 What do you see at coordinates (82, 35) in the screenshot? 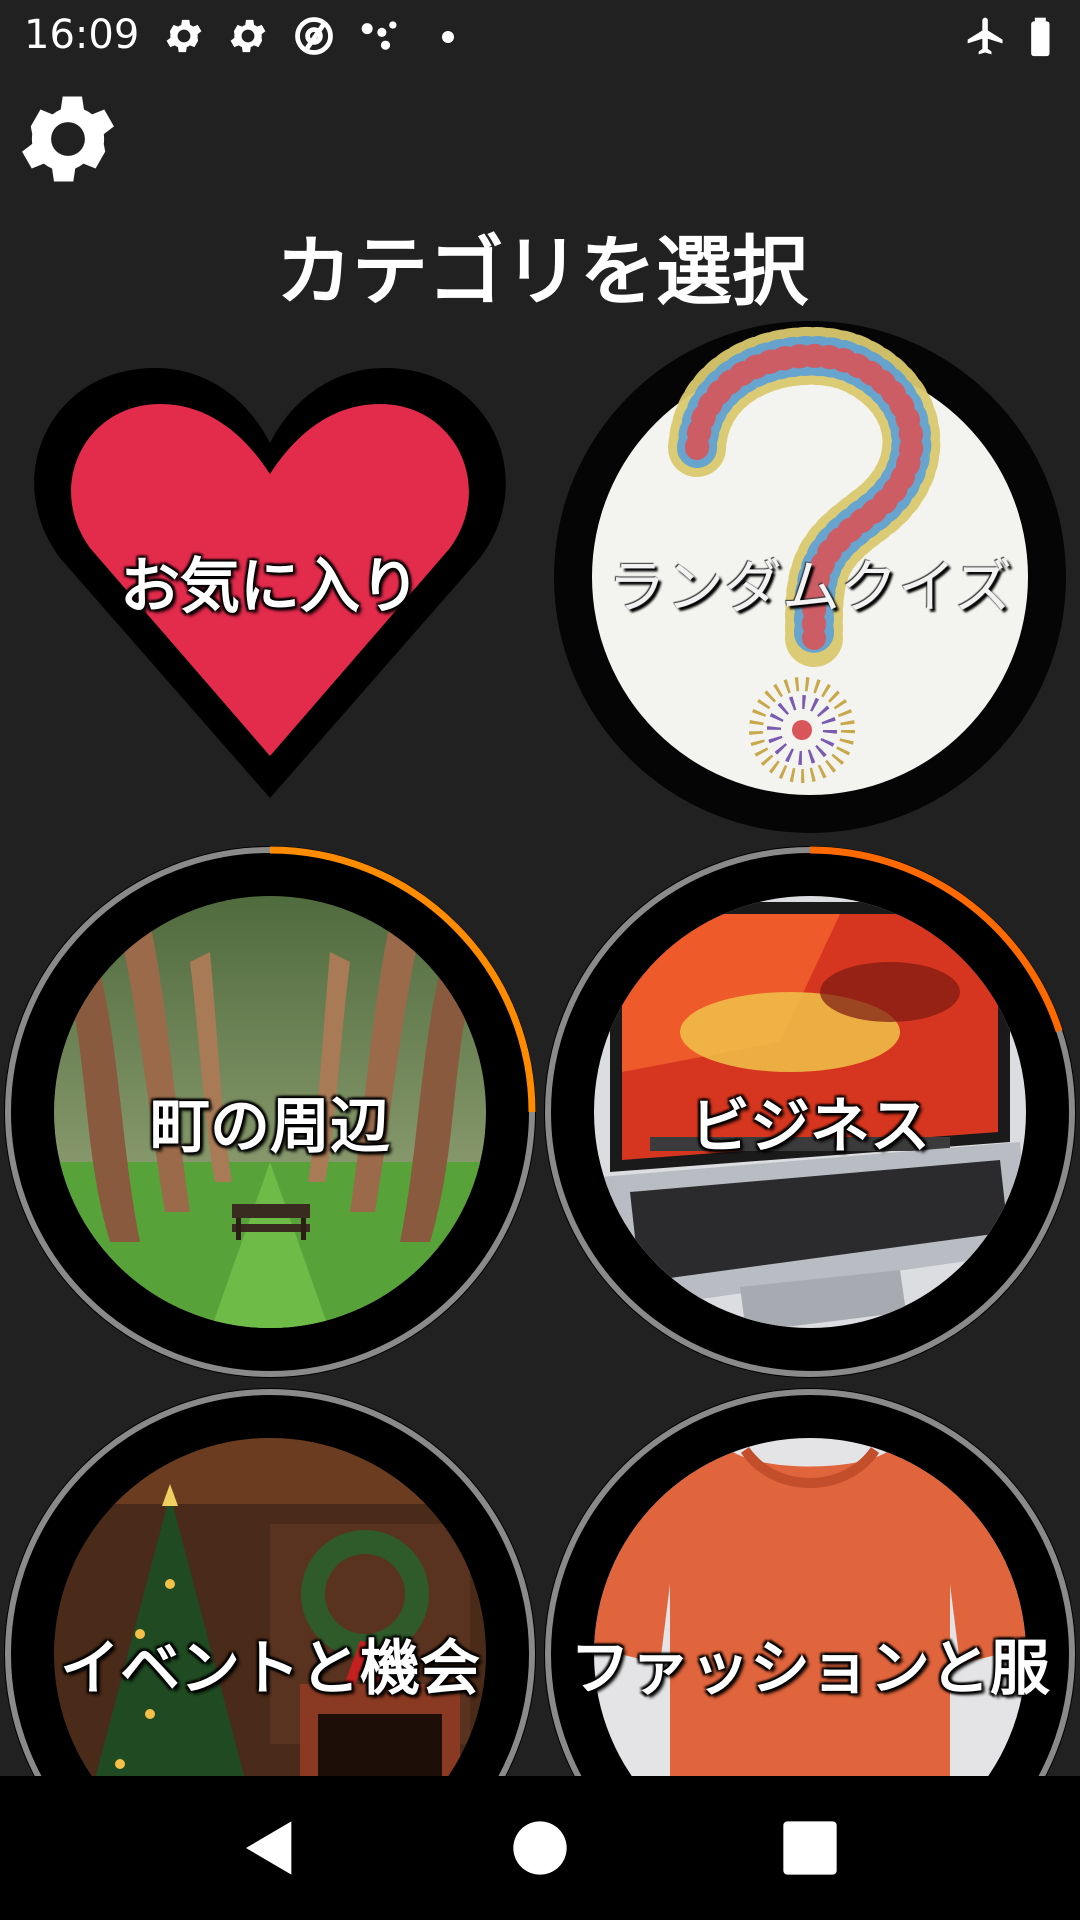
I see `status-time: 16:09` at bounding box center [82, 35].